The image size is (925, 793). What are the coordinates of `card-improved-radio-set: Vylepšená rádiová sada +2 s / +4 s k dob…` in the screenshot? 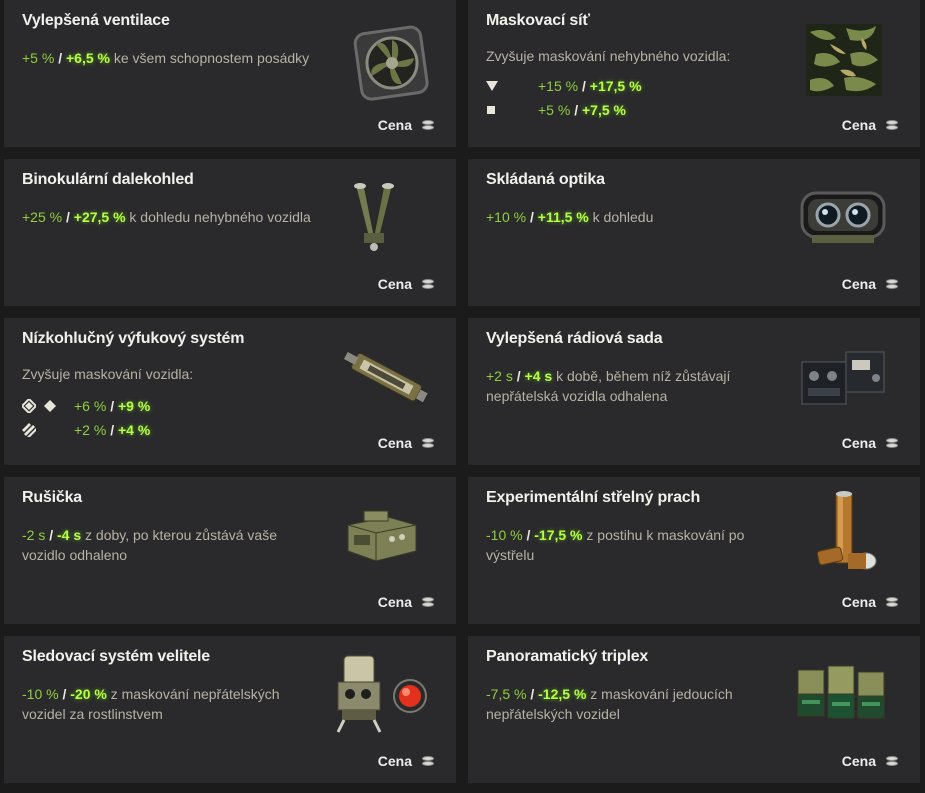 It's located at (694, 391).